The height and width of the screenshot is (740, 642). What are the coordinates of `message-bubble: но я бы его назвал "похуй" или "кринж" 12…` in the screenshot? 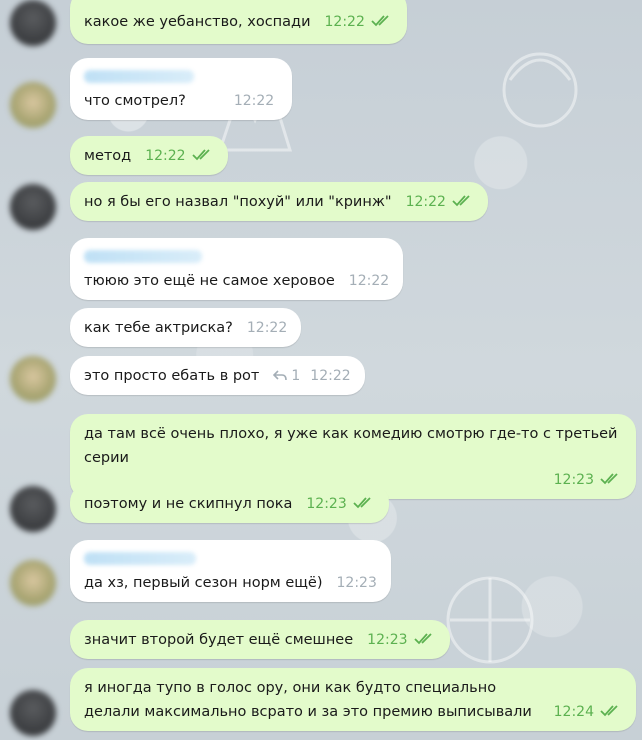 It's located at (279, 201).